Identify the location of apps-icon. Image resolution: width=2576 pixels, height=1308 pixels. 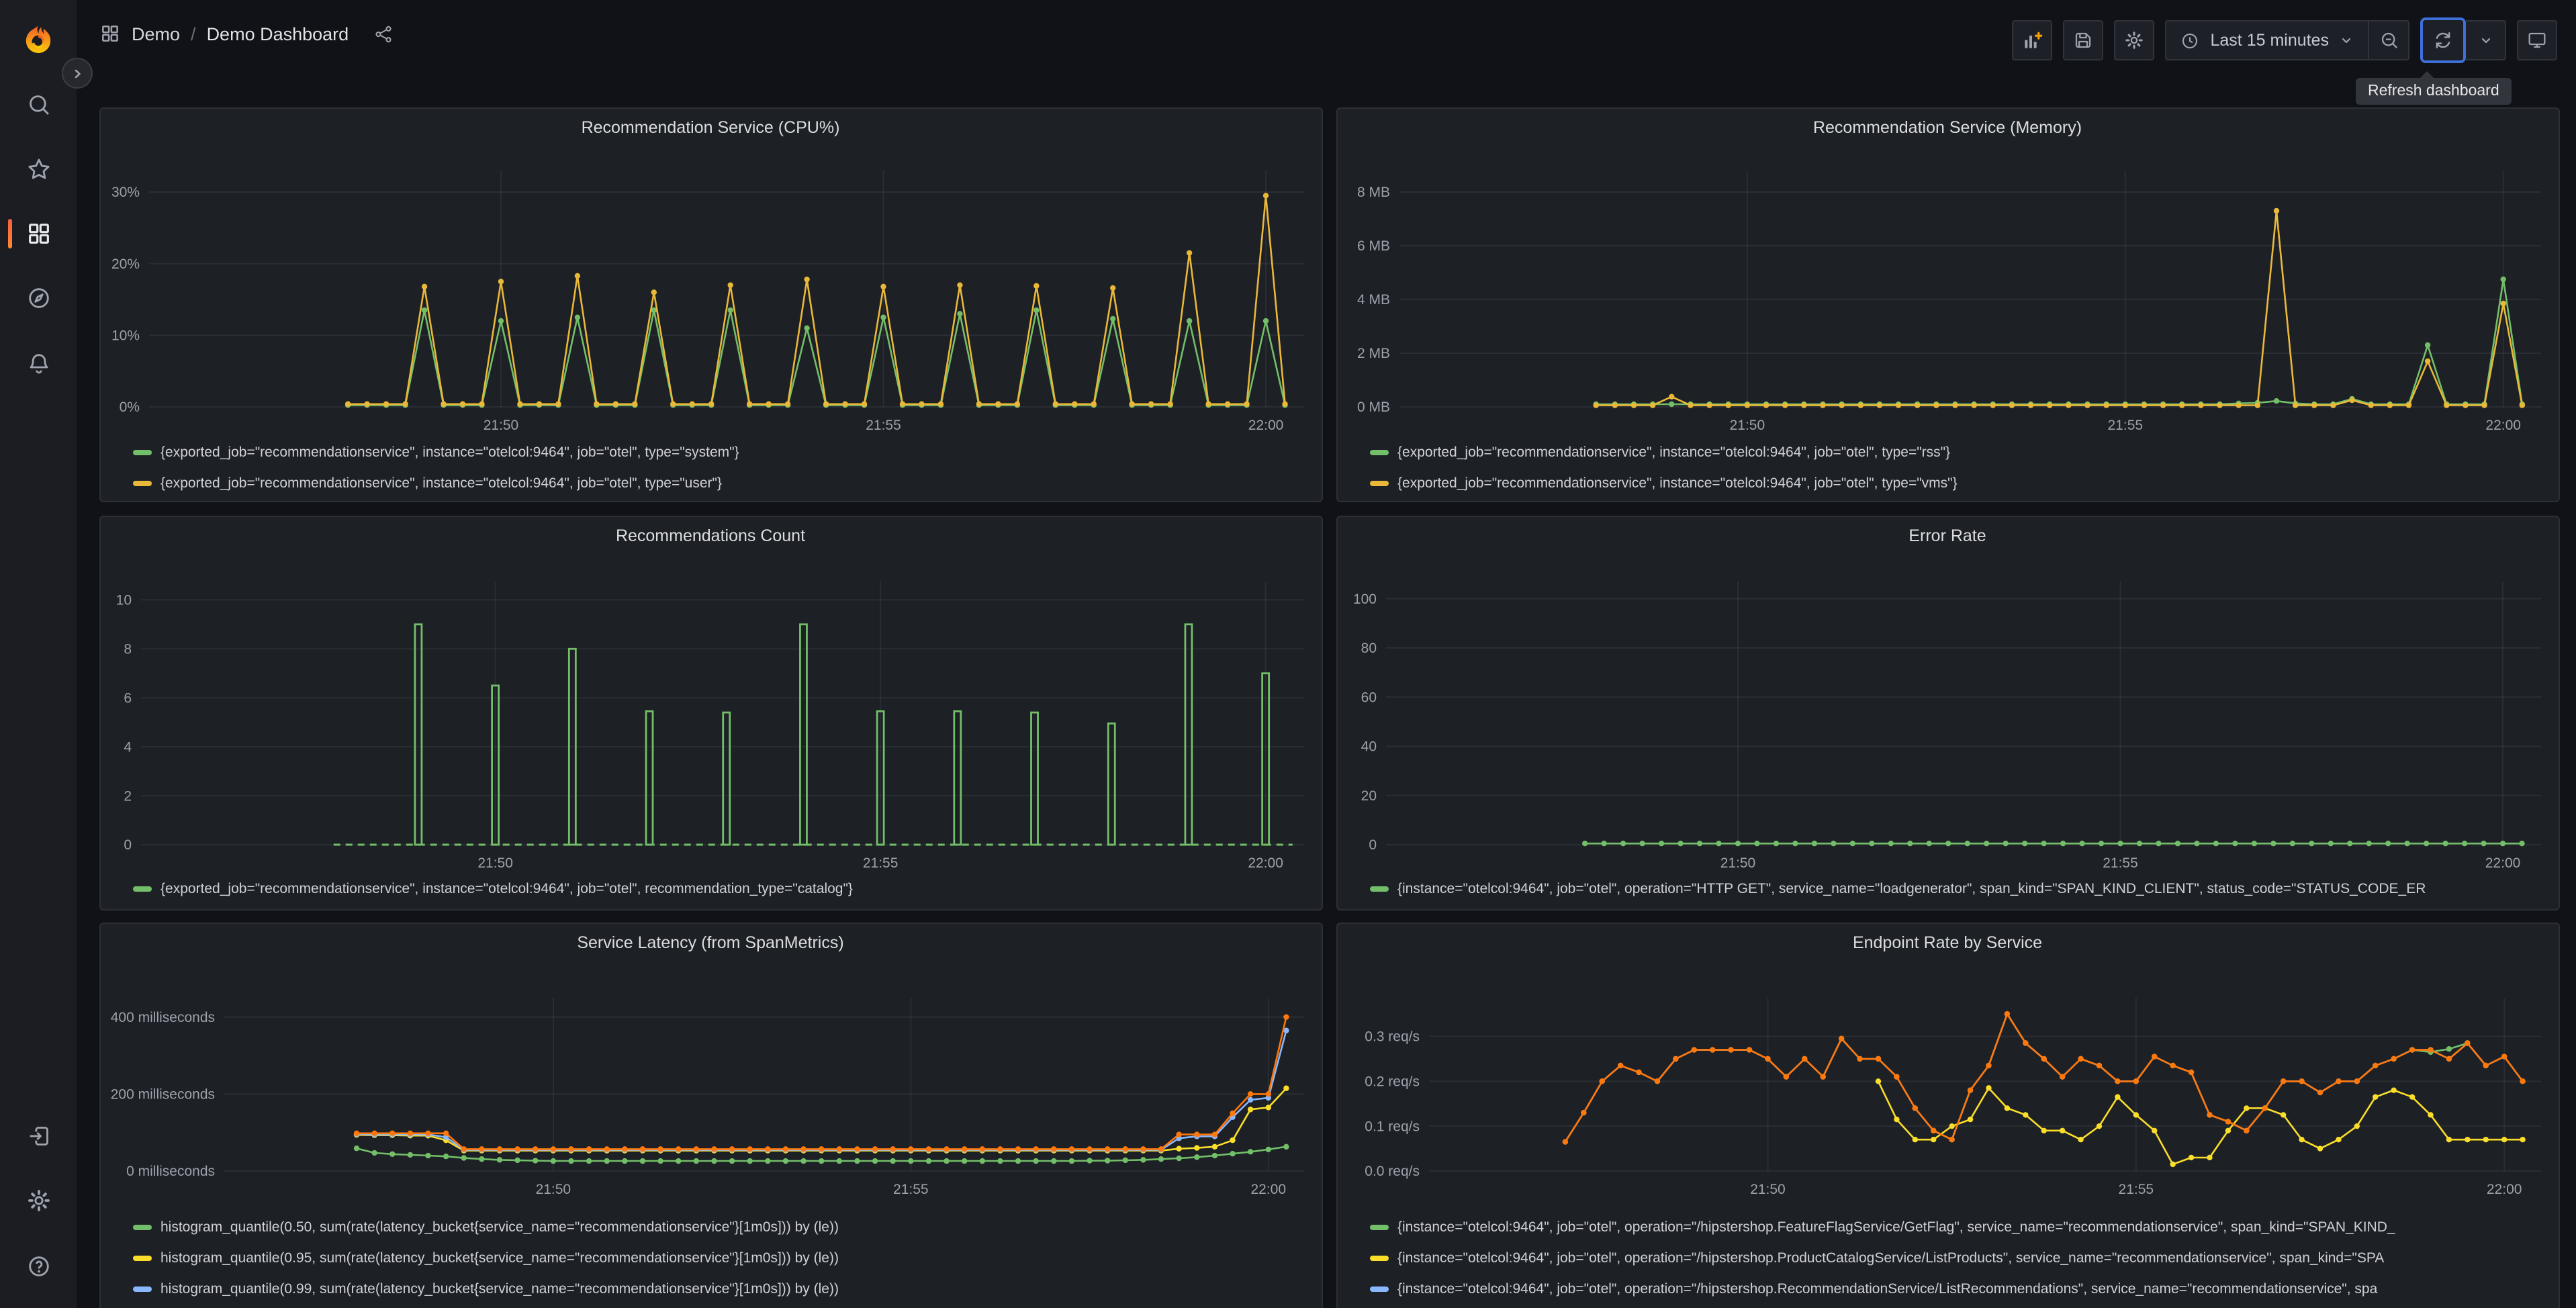
(38, 234).